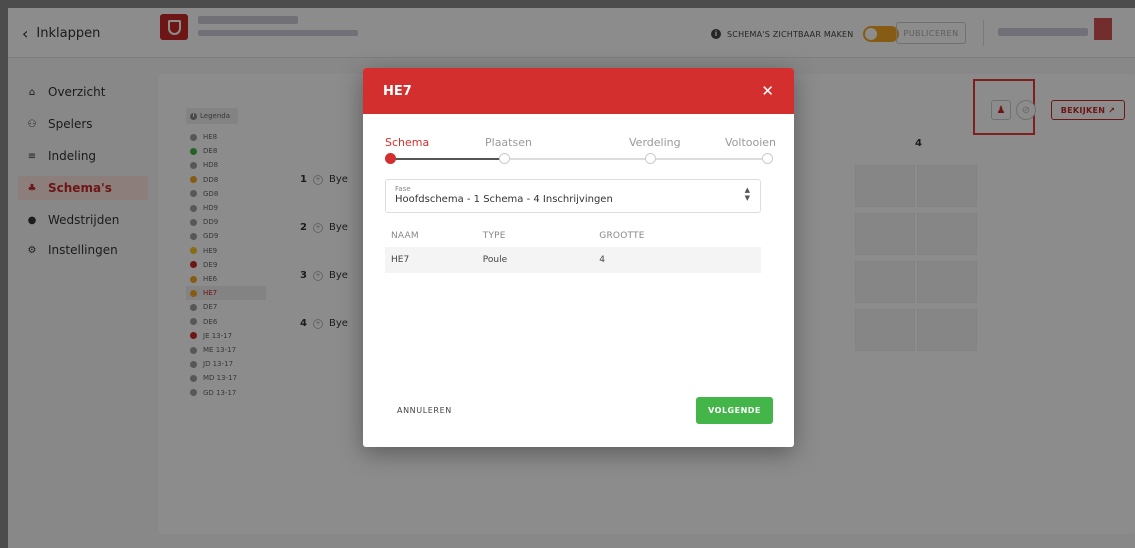 The image size is (1135, 548). What do you see at coordinates (424, 410) in the screenshot?
I see `cancel-button: ANNULEREN` at bounding box center [424, 410].